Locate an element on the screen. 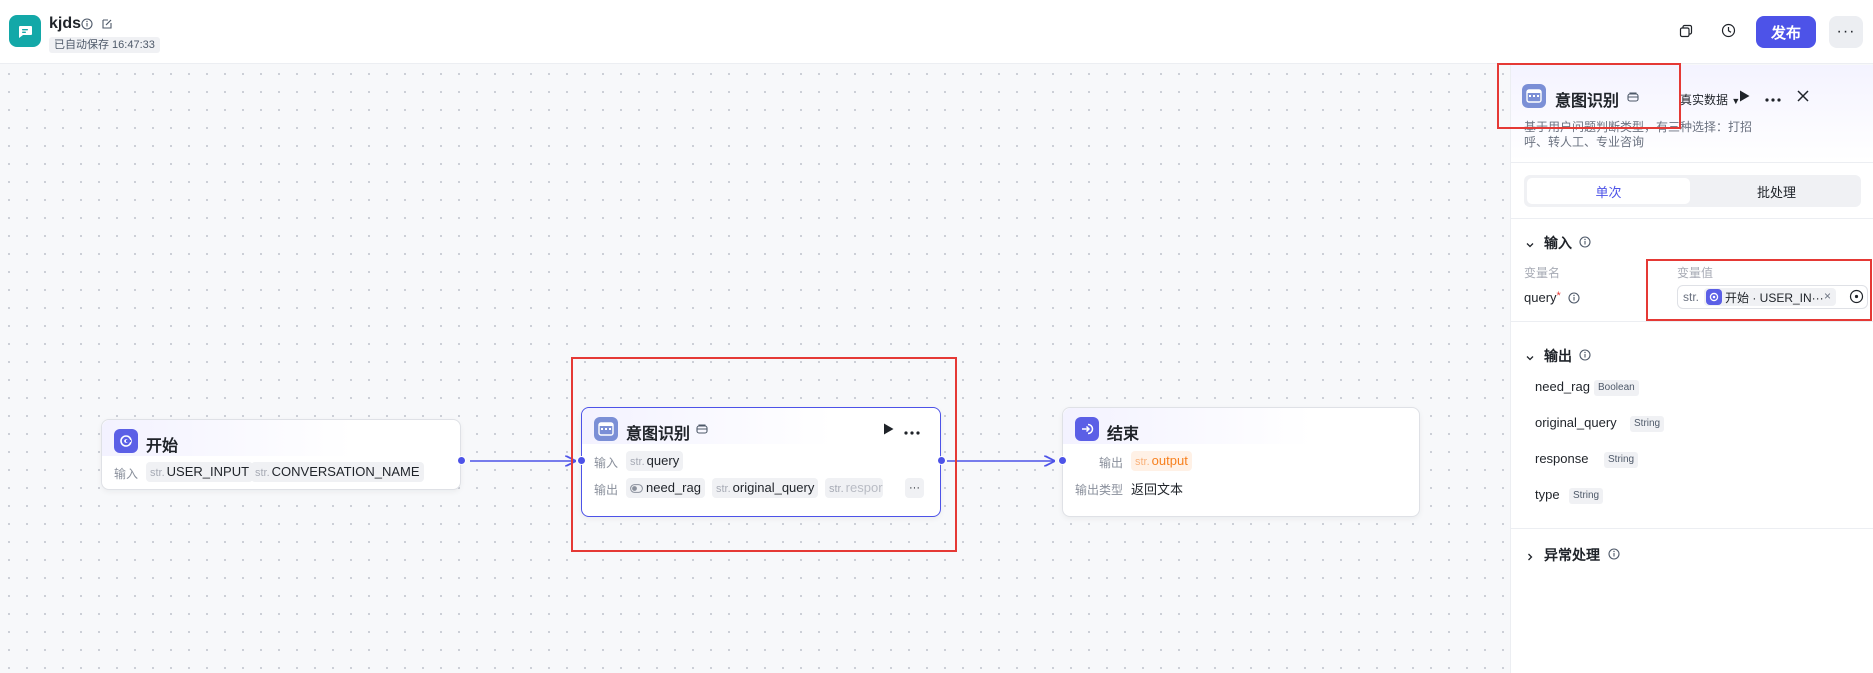  tab-single: 单次 is located at coordinates (1608, 191).